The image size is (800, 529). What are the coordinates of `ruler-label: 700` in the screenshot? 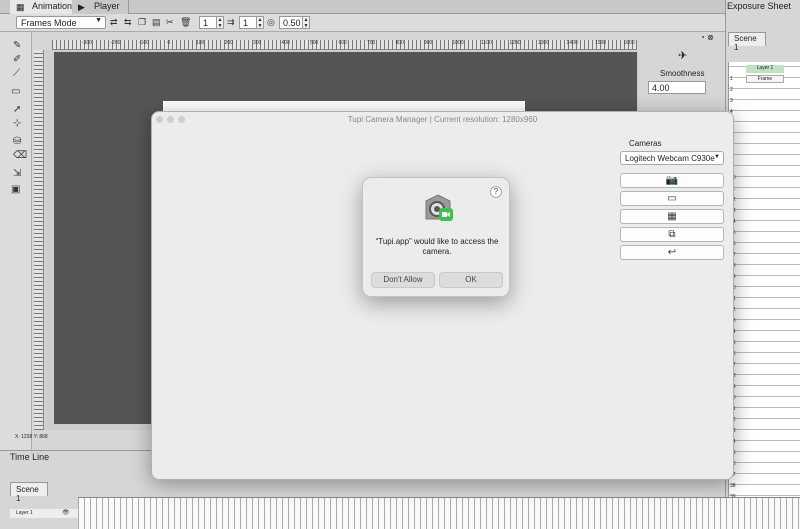 It's located at (371, 43).